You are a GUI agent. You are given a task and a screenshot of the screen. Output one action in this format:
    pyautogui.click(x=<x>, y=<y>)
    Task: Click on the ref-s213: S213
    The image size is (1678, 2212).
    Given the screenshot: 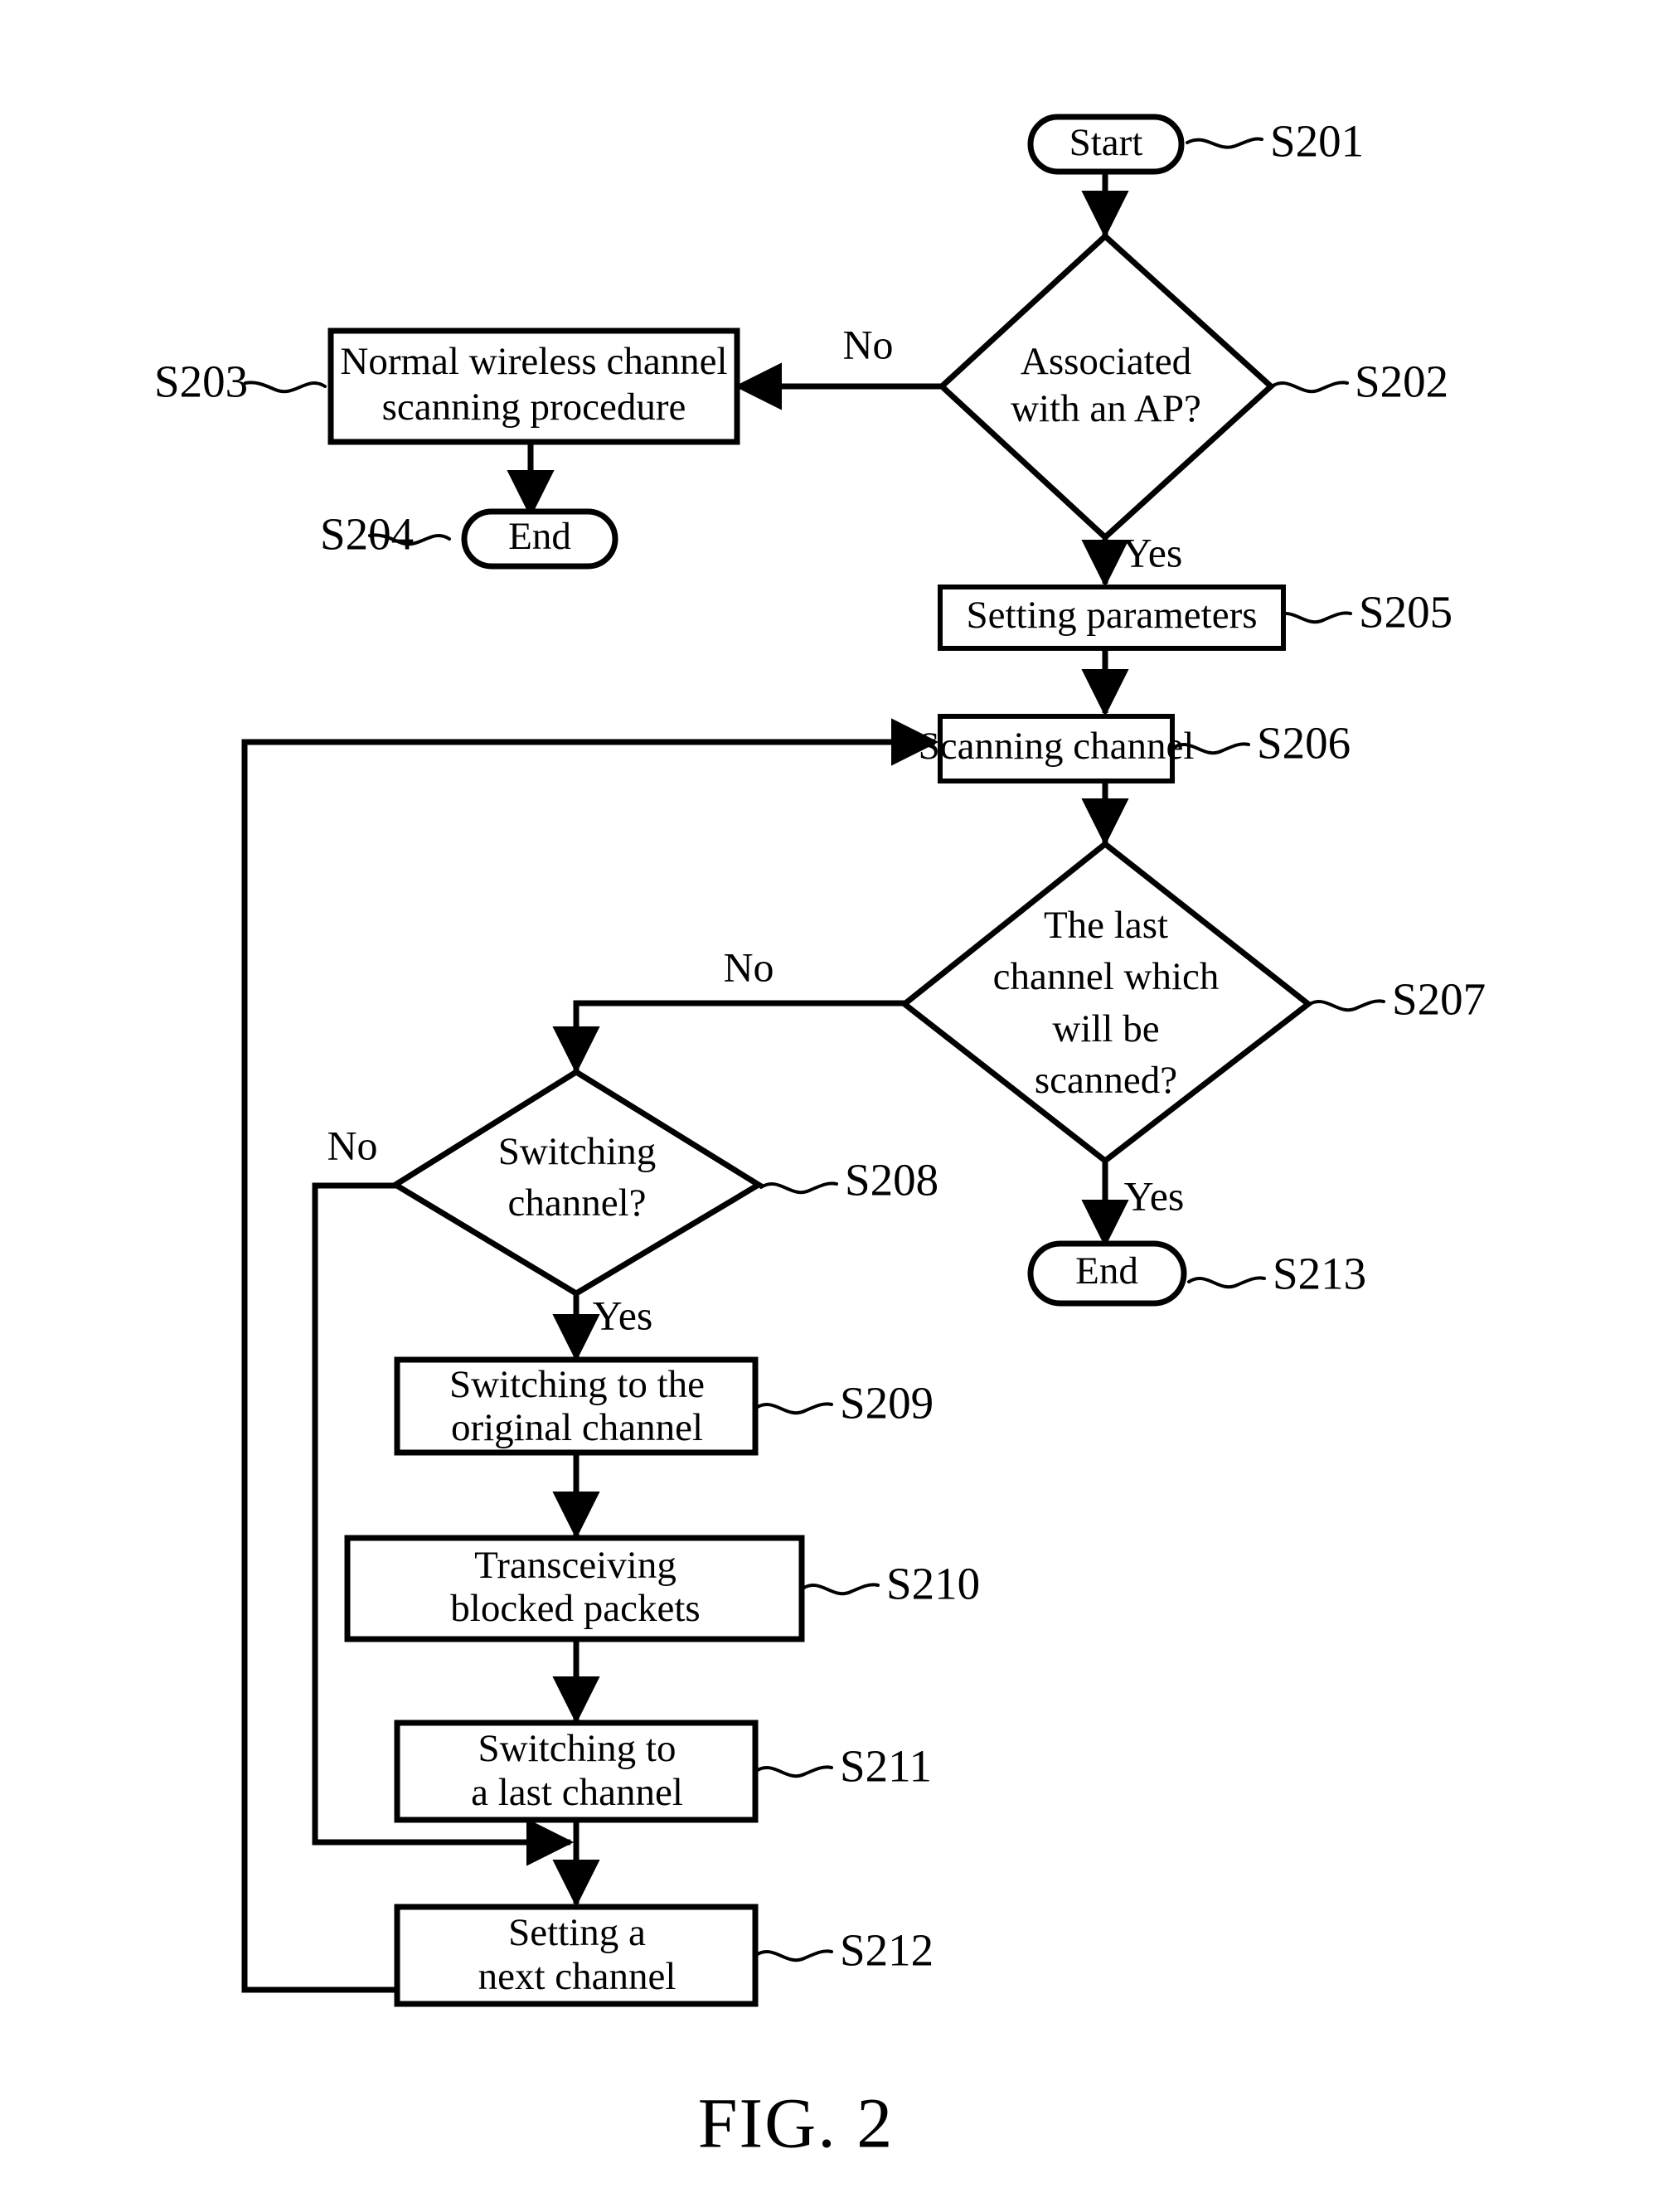 What is the action you would take?
    pyautogui.click(x=1319, y=1274)
    